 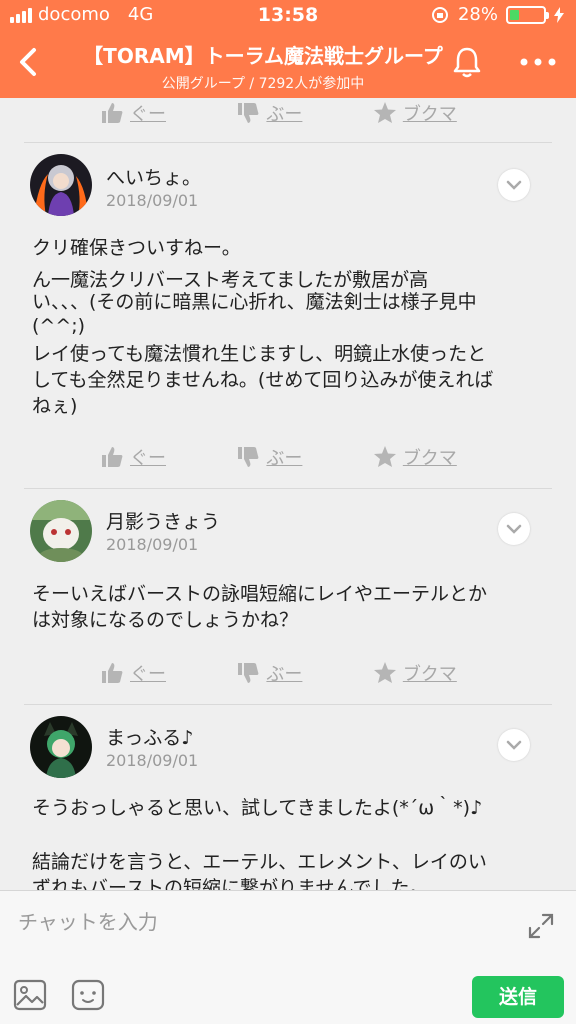 What do you see at coordinates (263, 380) in the screenshot?
I see `post-body-line: しても全然足りませんね。(せめて回り込みが使えれば` at bounding box center [263, 380].